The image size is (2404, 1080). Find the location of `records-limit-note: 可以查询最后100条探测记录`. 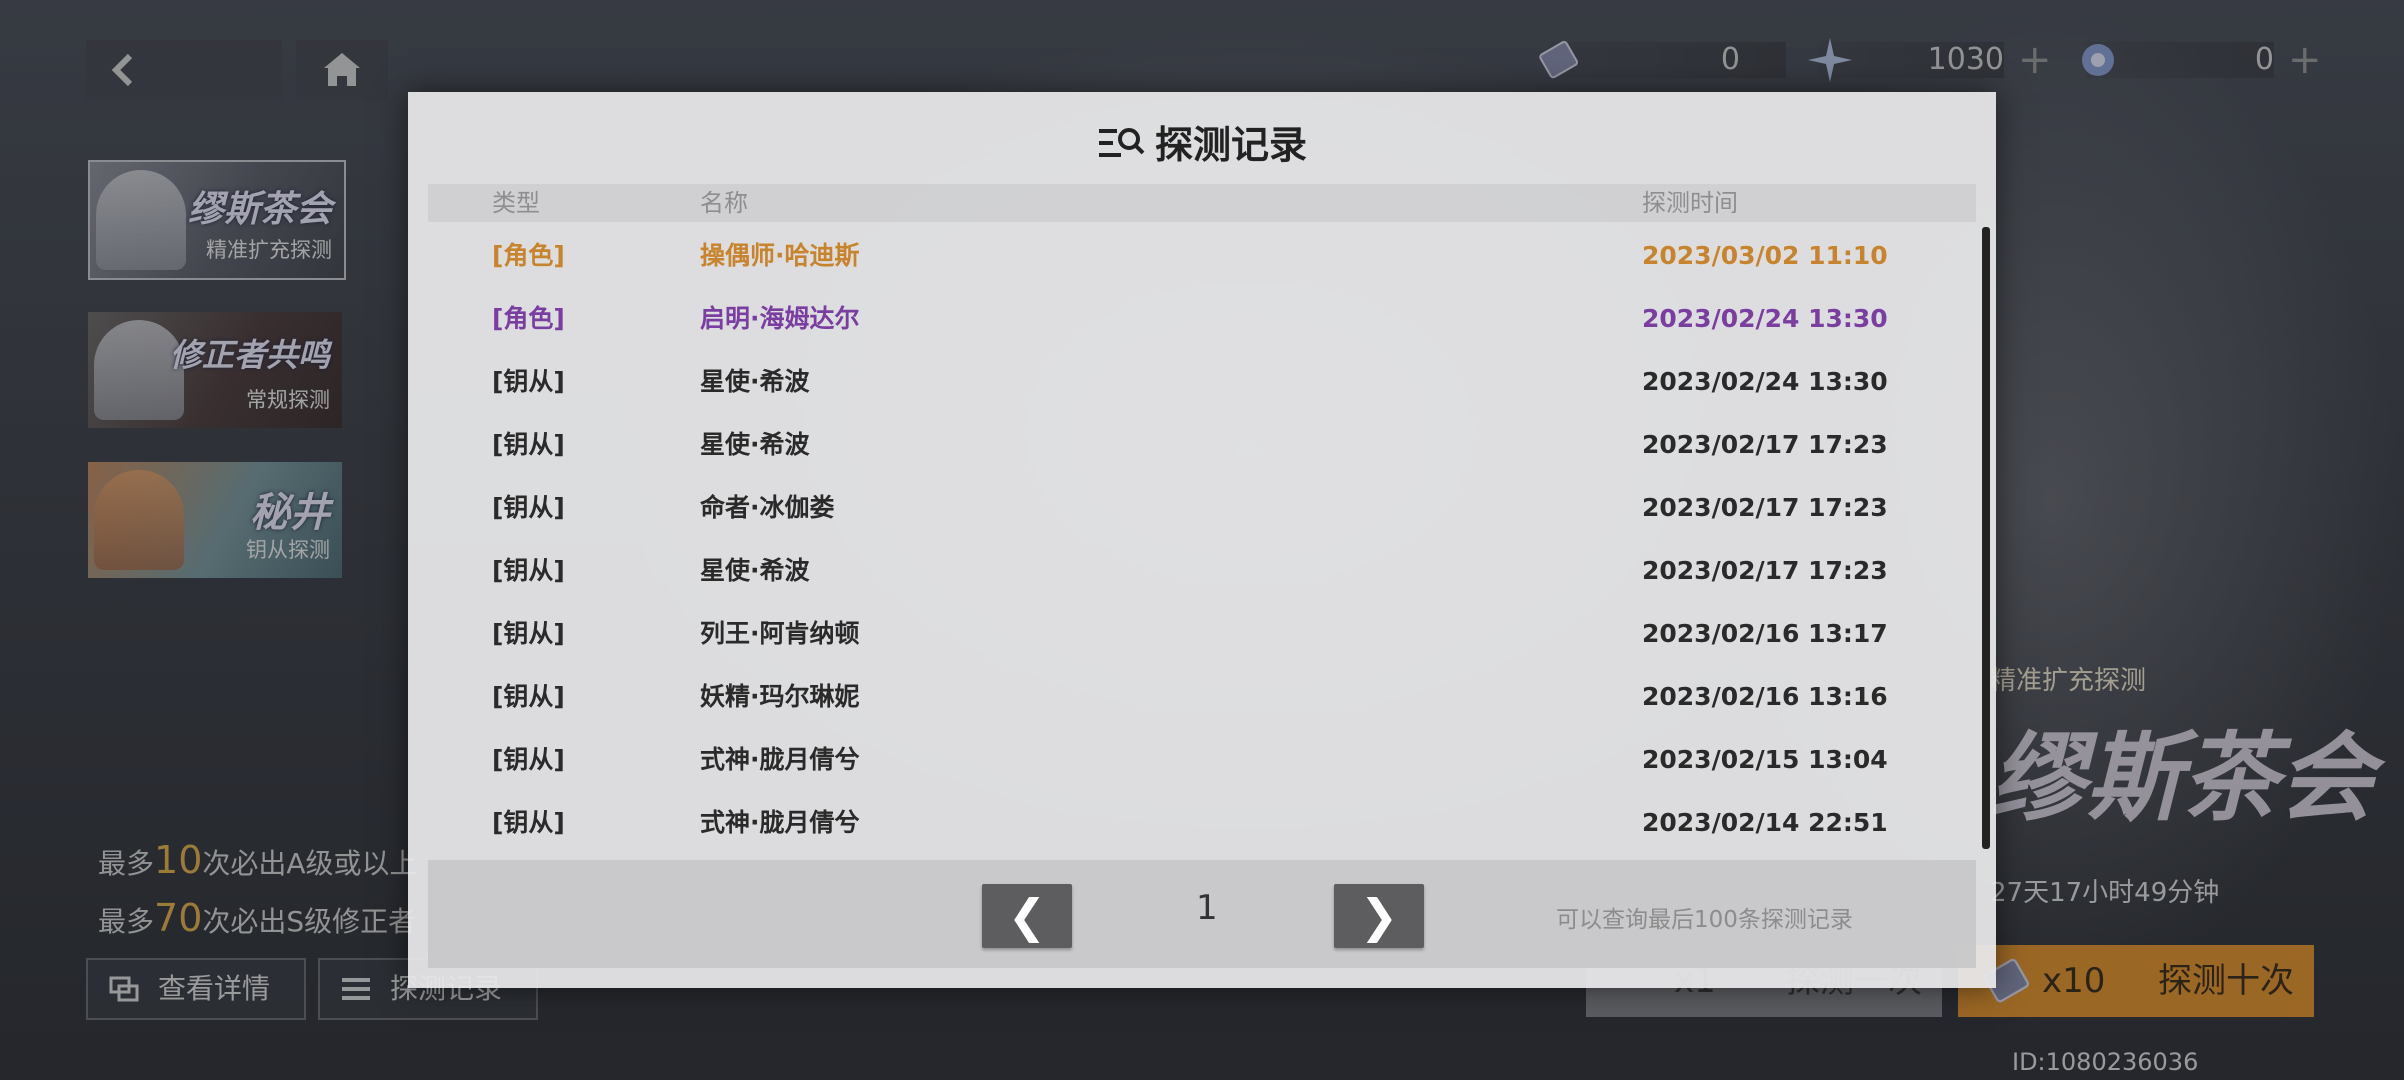

records-limit-note: 可以查询最后100条探测记录 is located at coordinates (1704, 920).